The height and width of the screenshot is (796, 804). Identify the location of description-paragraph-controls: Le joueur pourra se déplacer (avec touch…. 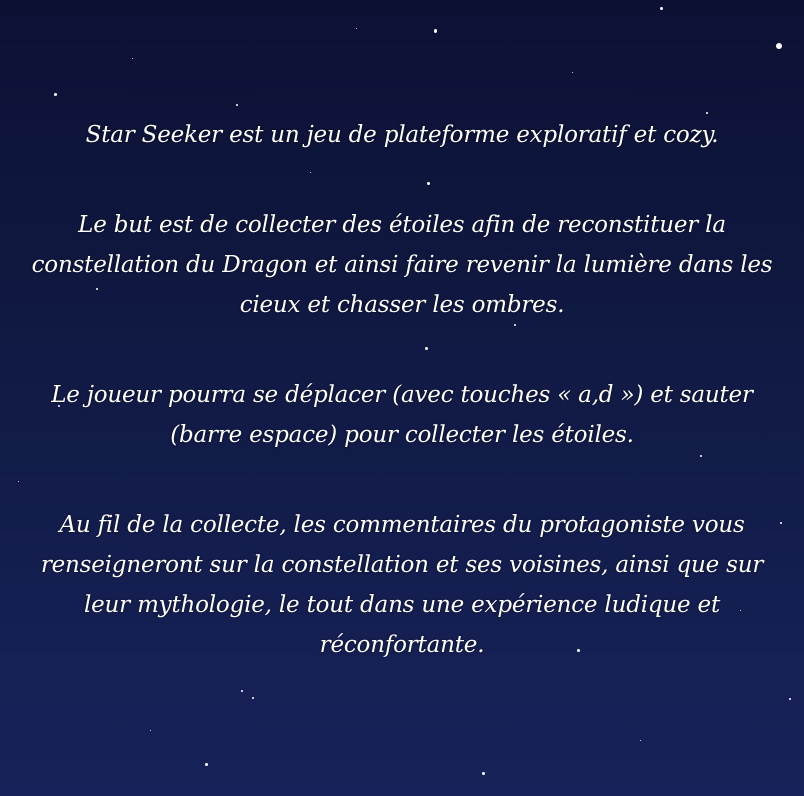
(402, 415).